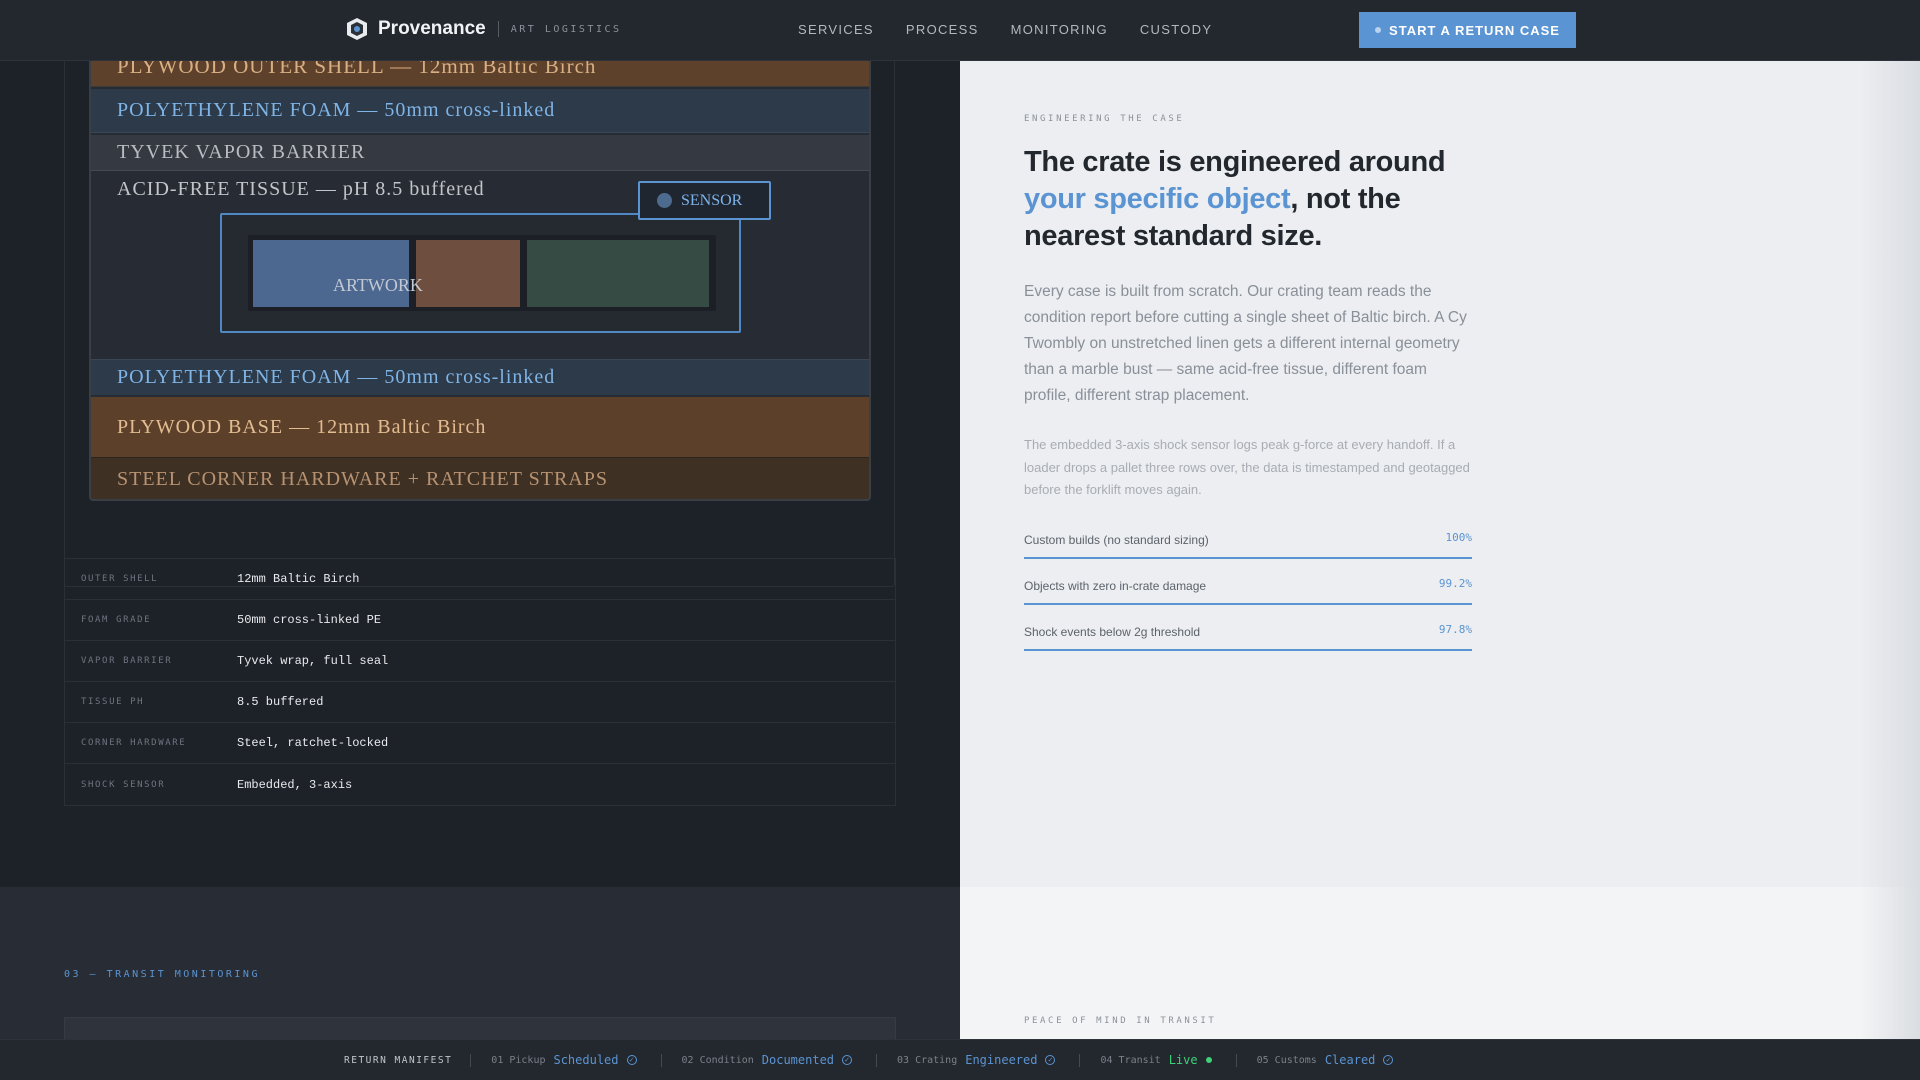 The height and width of the screenshot is (1080, 1920). Describe the element at coordinates (1116, 540) in the screenshot. I see `stat-label: Custom builds (no standard sizing)` at that location.